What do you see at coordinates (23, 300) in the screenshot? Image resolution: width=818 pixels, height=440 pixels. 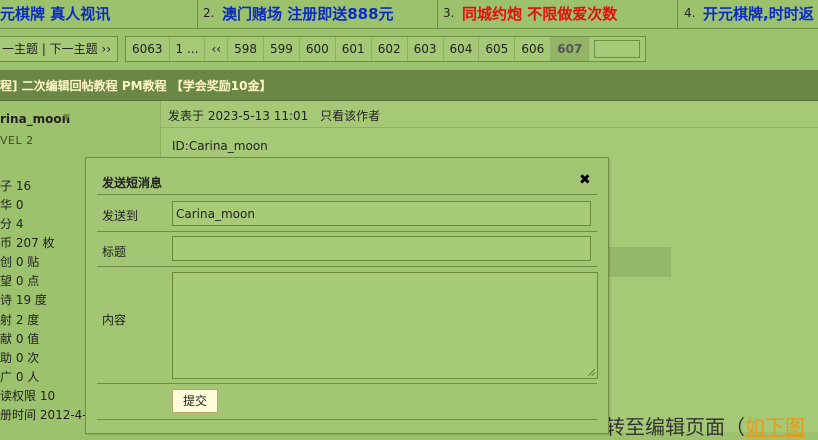 I see `author-stat: 诗 19 度` at bounding box center [23, 300].